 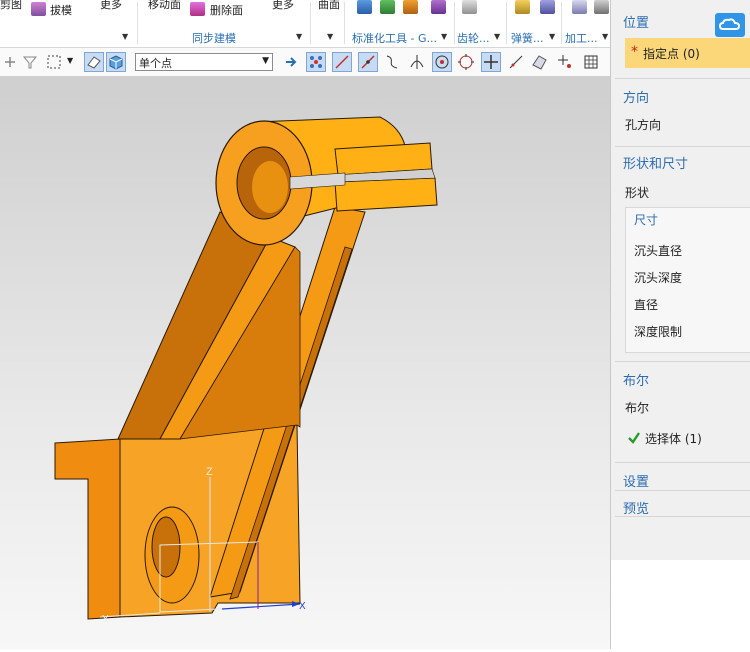 What do you see at coordinates (466, 62) in the screenshot?
I see `quadrant-icon` at bounding box center [466, 62].